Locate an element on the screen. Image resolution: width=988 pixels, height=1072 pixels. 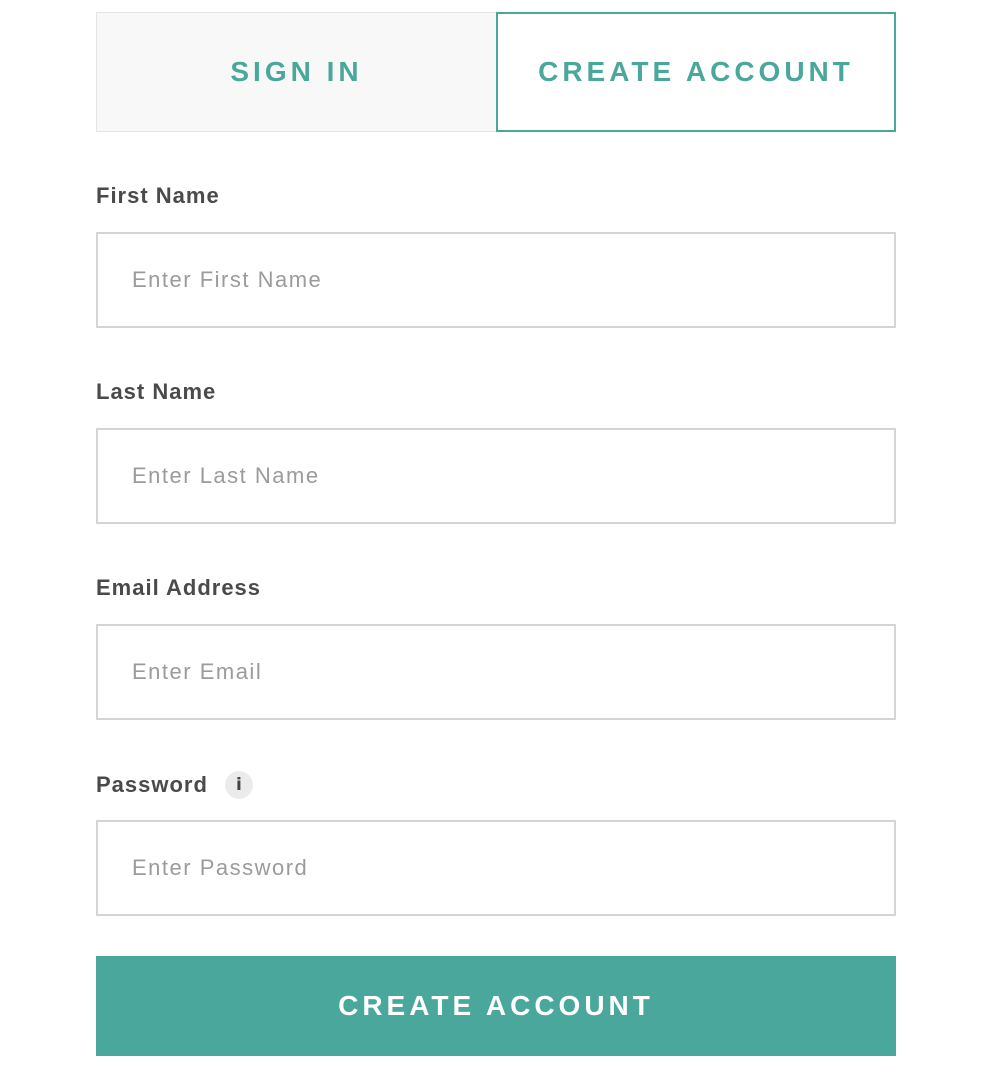
create-account-button-label: CREATE ACCOUNT is located at coordinates (496, 1005).